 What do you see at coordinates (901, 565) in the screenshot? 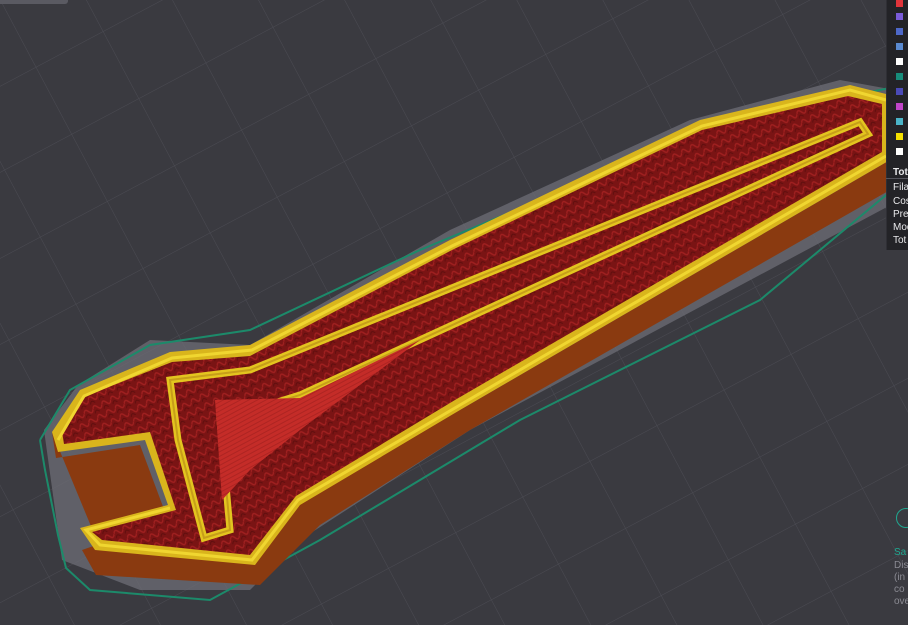
I see `notification-line: Dis` at bounding box center [901, 565].